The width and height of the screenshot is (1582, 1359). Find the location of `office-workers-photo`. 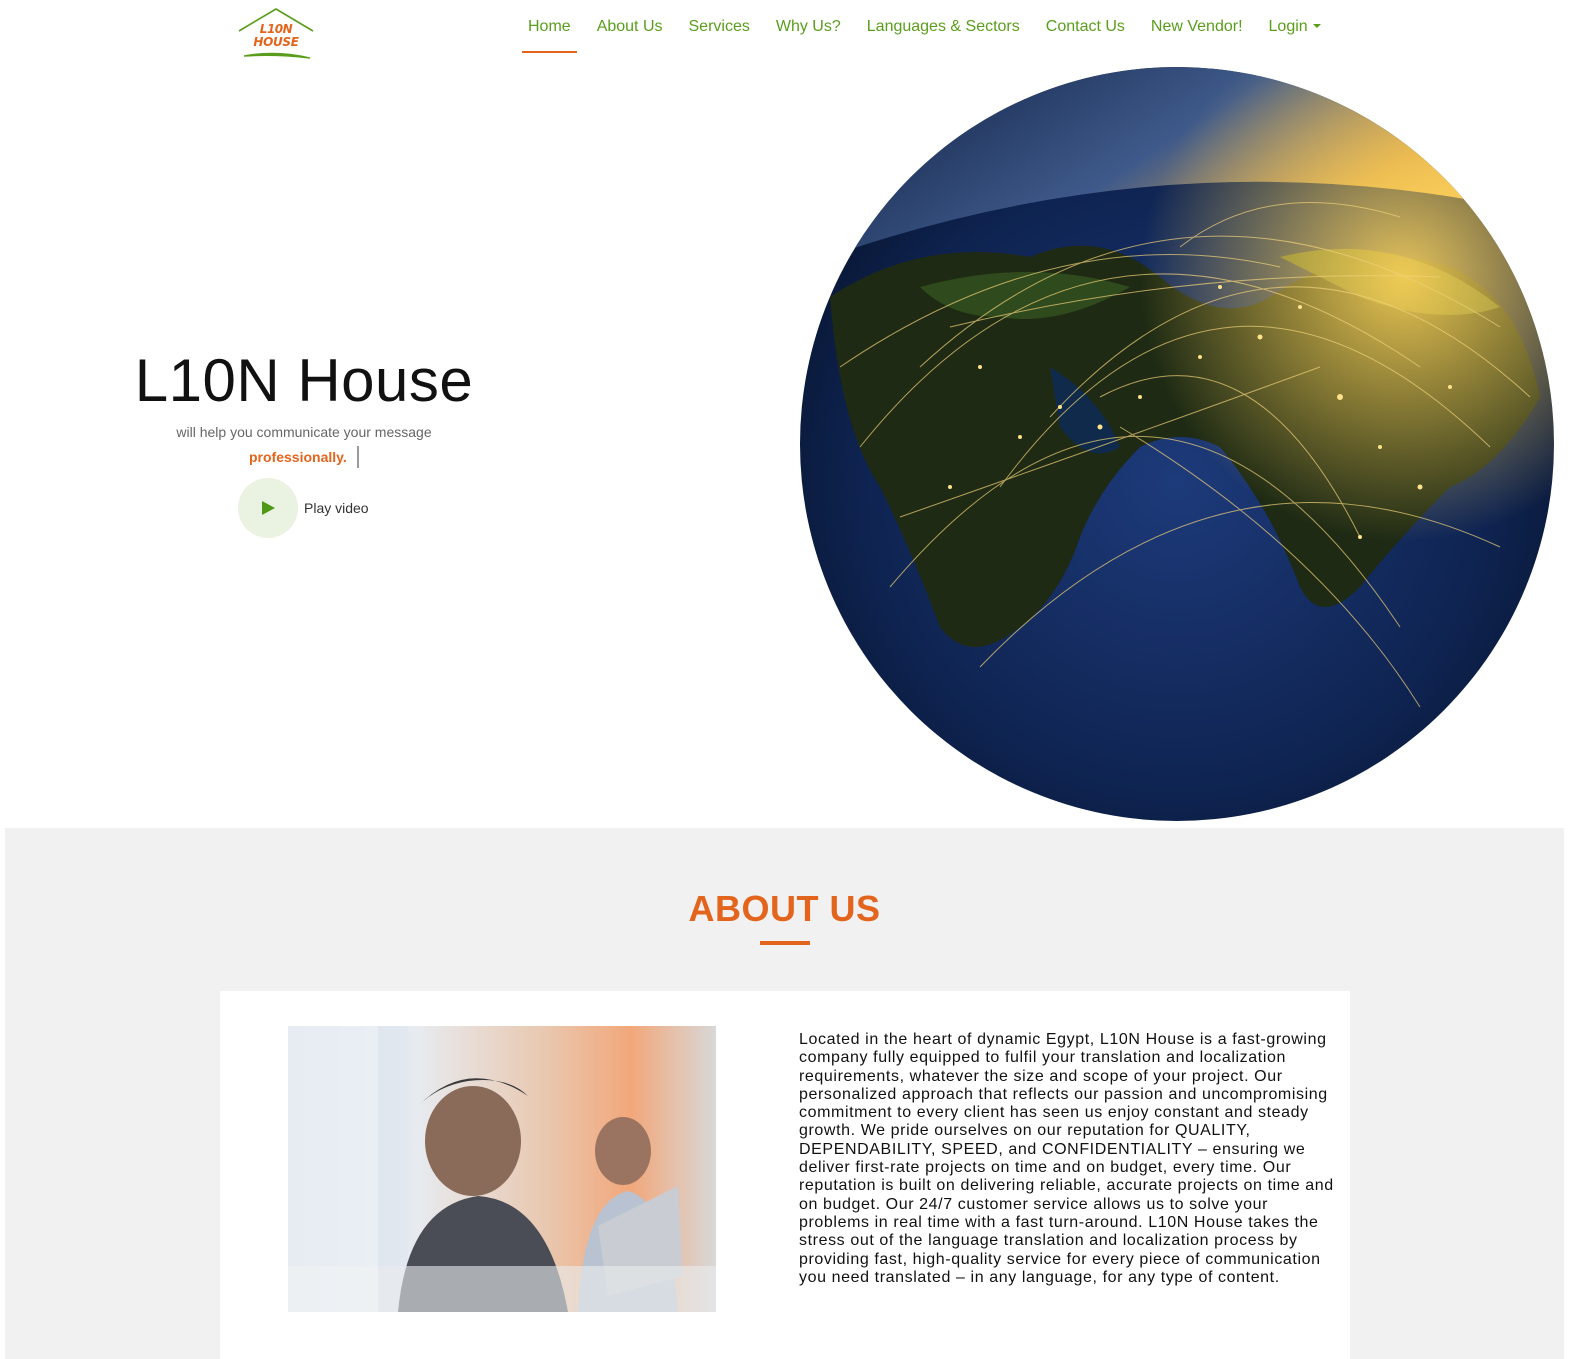

office-workers-photo is located at coordinates (502, 1169).